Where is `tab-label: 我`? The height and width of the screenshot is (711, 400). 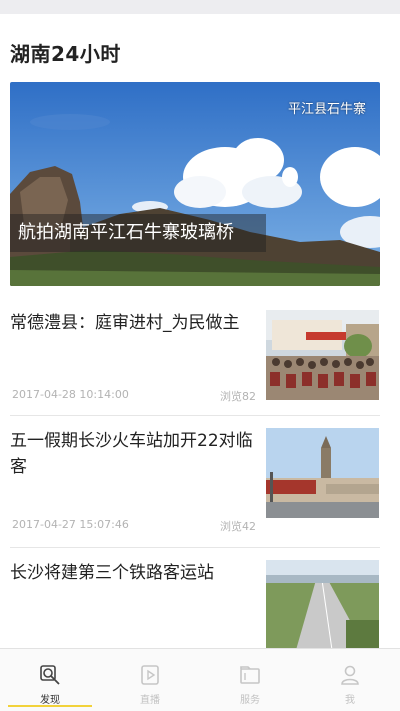 tab-label: 我 is located at coordinates (350, 700).